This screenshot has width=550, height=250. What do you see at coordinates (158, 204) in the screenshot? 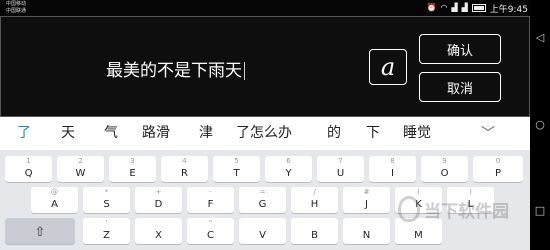
I see `key-label: D` at bounding box center [158, 204].